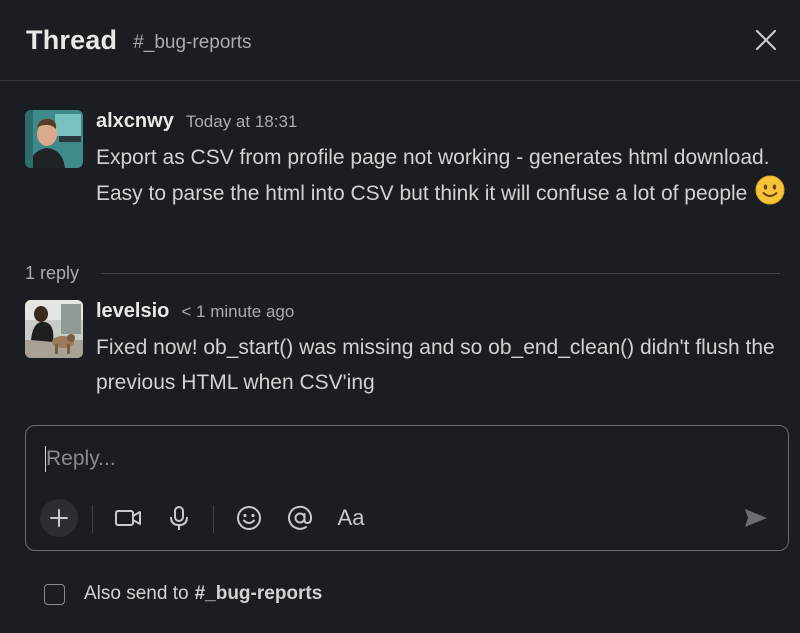 The width and height of the screenshot is (800, 633). Describe the element at coordinates (770, 190) in the screenshot. I see `slightly-smiling-face-icon` at that location.